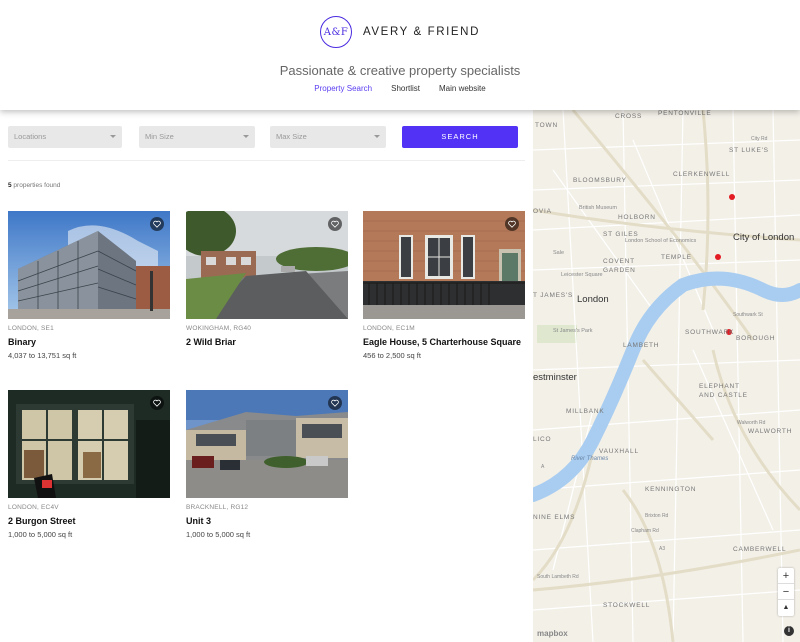 This screenshot has height=642, width=800. What do you see at coordinates (553, 295) in the screenshot?
I see `map-label: T JAMES'S` at bounding box center [553, 295].